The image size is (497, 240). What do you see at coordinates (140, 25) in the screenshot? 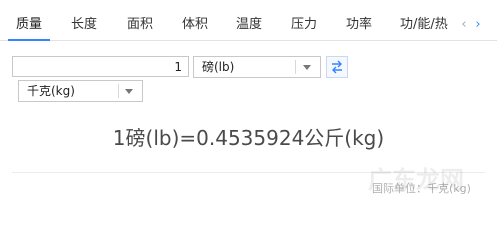
I see `tab-area: 面积` at bounding box center [140, 25].